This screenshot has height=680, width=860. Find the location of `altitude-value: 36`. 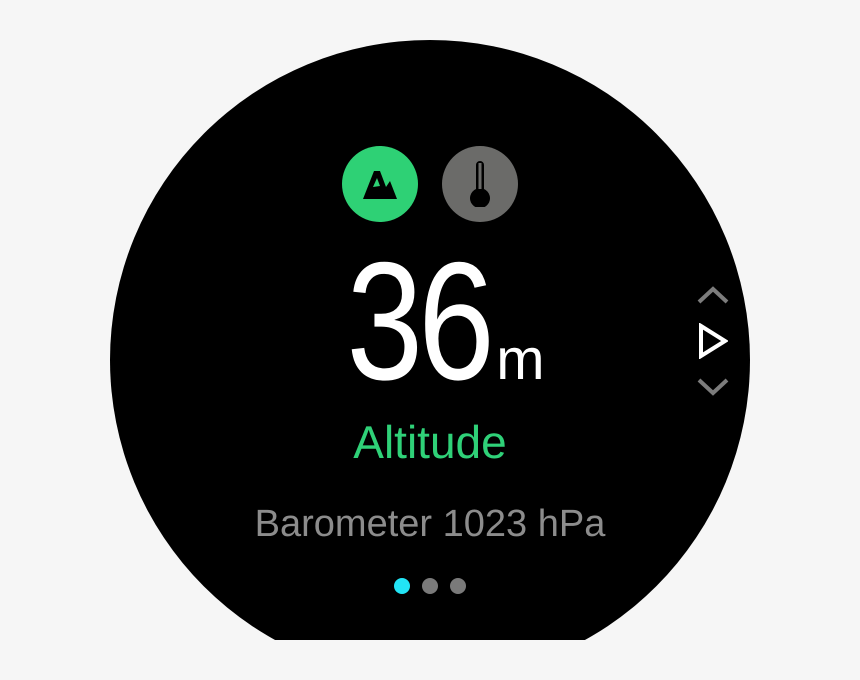

altitude-value: 36 is located at coordinates (418, 321).